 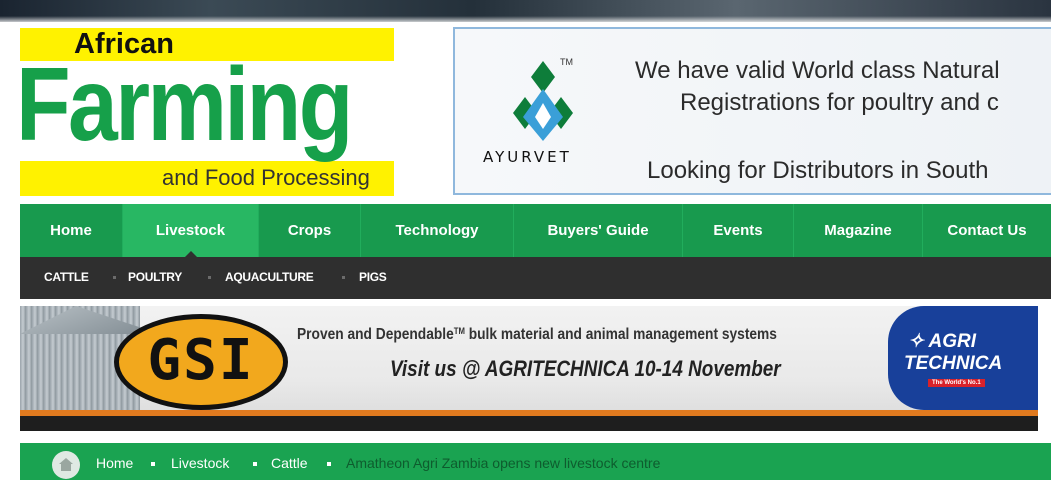 What do you see at coordinates (598, 230) in the screenshot?
I see `nav-item-buyers-guide: Buyers' Guide` at bounding box center [598, 230].